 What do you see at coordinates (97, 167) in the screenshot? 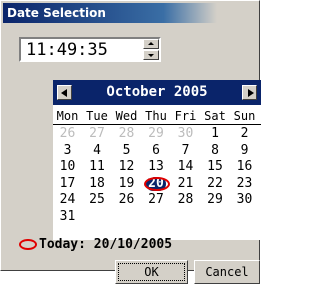
I see `day-cell: 11` at bounding box center [97, 167].